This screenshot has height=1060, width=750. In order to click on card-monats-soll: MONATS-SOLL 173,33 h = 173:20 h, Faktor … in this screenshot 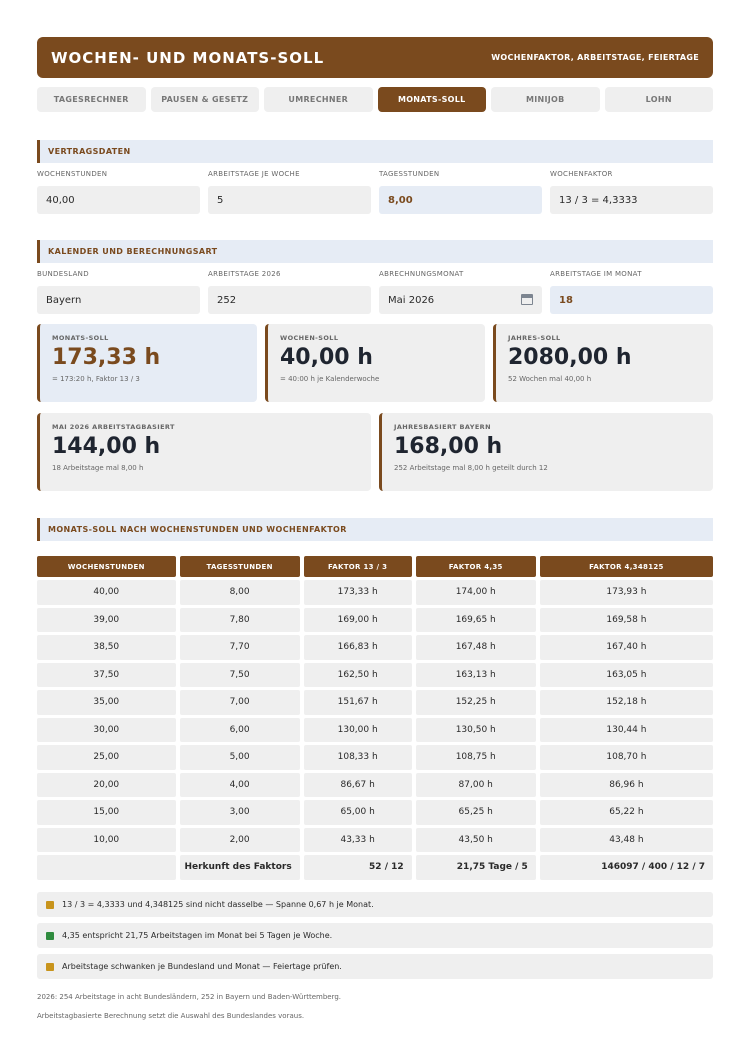, I will do `click(147, 363)`.